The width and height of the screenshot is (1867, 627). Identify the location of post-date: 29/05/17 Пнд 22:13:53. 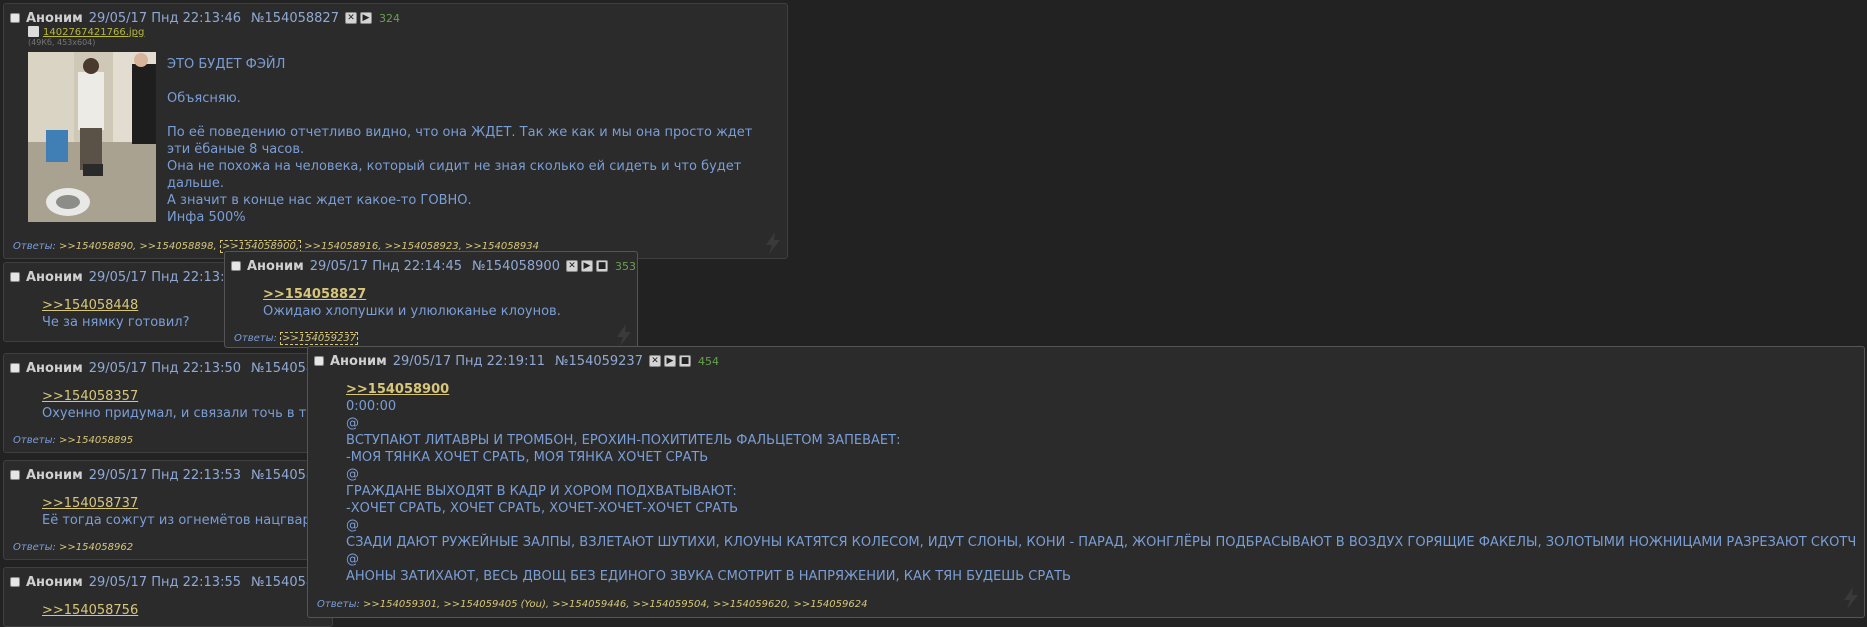
(165, 475).